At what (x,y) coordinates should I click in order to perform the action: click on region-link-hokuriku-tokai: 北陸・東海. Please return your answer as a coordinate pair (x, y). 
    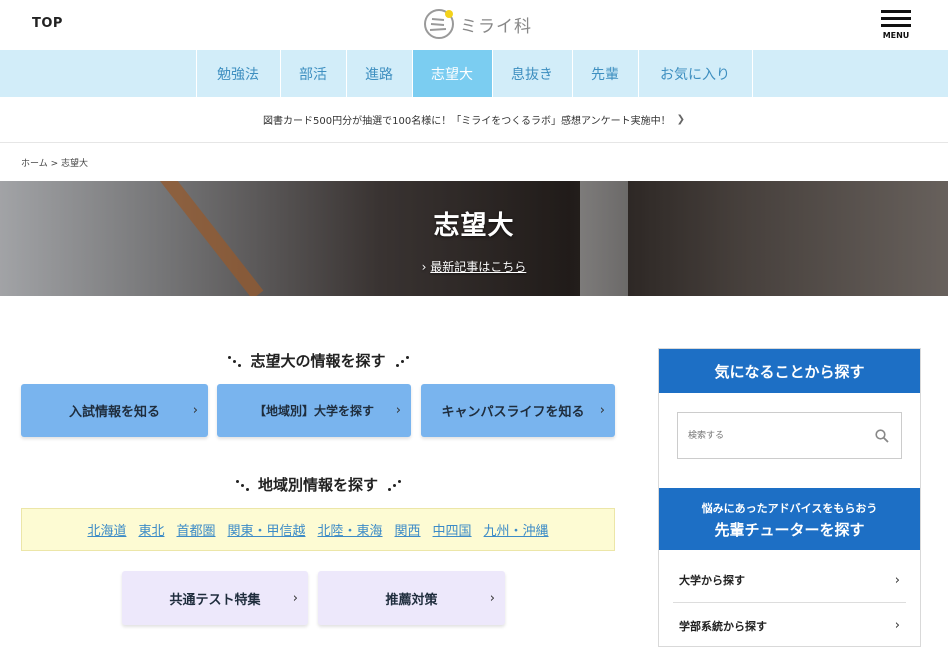
    Looking at the image, I should click on (350, 529).